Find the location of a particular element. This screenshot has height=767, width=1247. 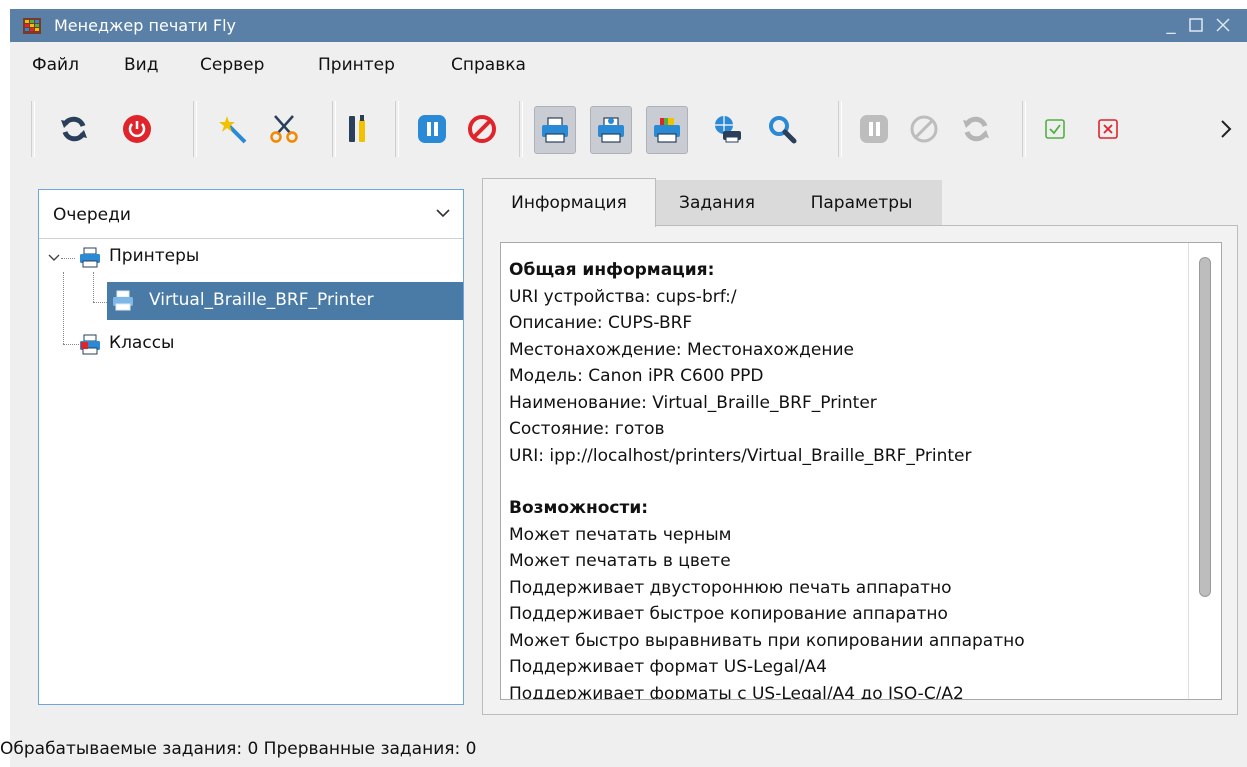

app-icon is located at coordinates (32, 26).